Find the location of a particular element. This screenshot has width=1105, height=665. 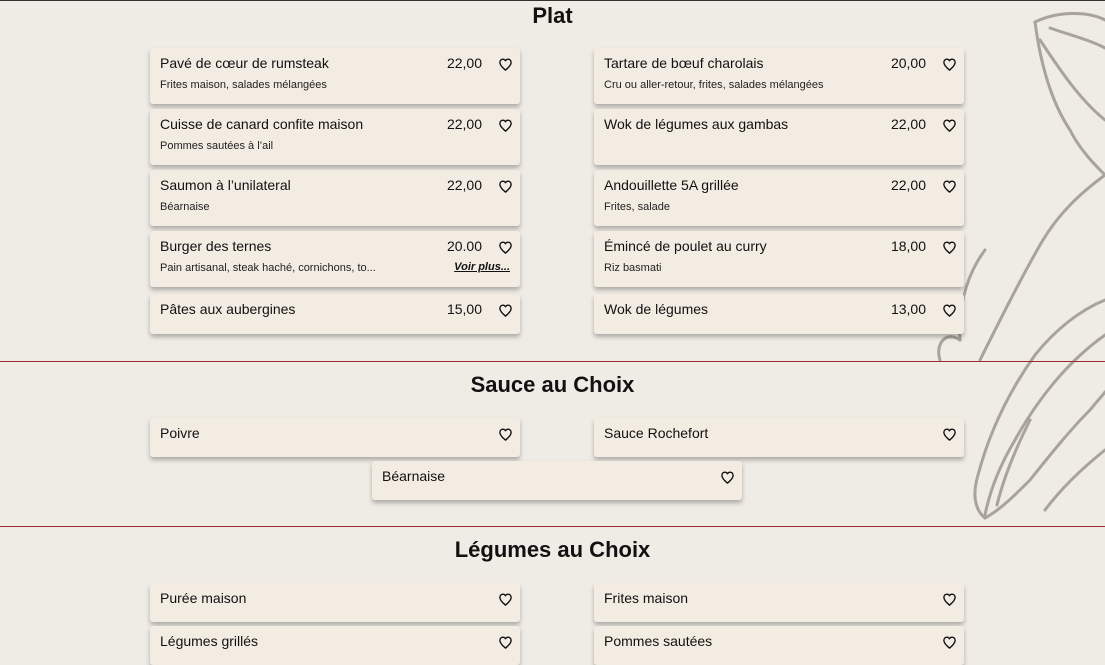

item-name: Tartare de bœuf charolais is located at coordinates (684, 63).